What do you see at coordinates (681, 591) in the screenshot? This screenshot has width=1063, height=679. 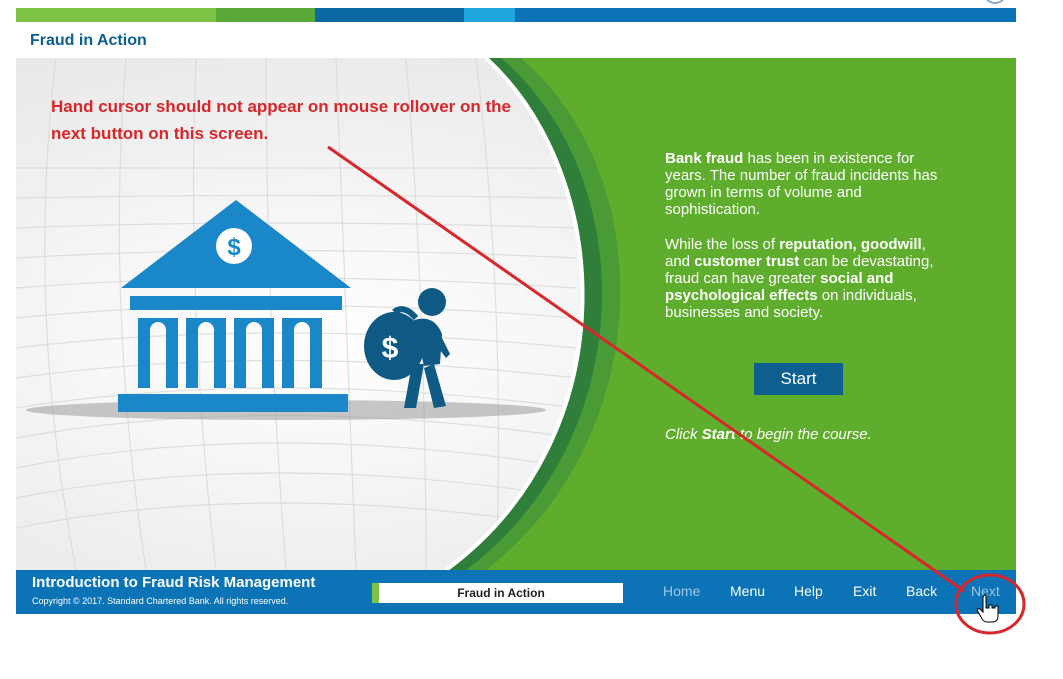 I see `home-button: Home` at bounding box center [681, 591].